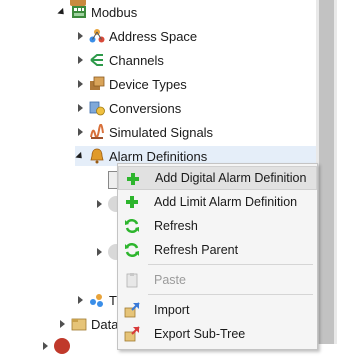 This screenshot has width=337, height=356. I want to click on tree-item-label: Data, so click(105, 324).